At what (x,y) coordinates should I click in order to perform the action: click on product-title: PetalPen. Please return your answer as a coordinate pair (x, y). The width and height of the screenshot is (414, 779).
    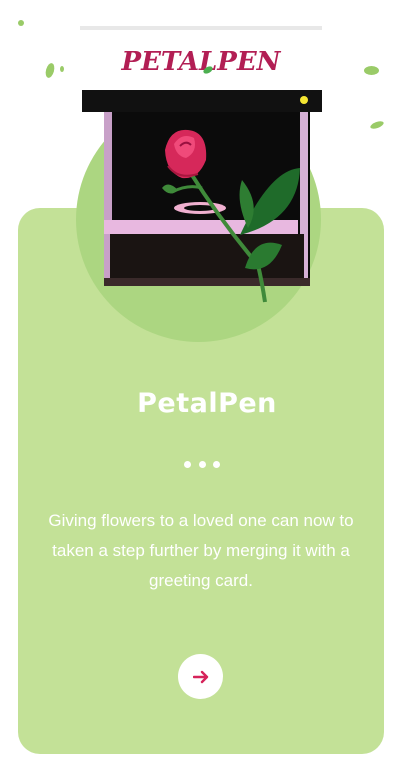
    Looking at the image, I should click on (207, 403).